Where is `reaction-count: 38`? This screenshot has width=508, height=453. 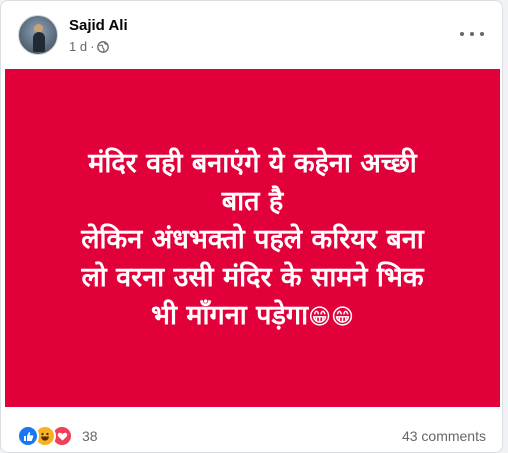 reaction-count: 38 is located at coordinates (90, 436).